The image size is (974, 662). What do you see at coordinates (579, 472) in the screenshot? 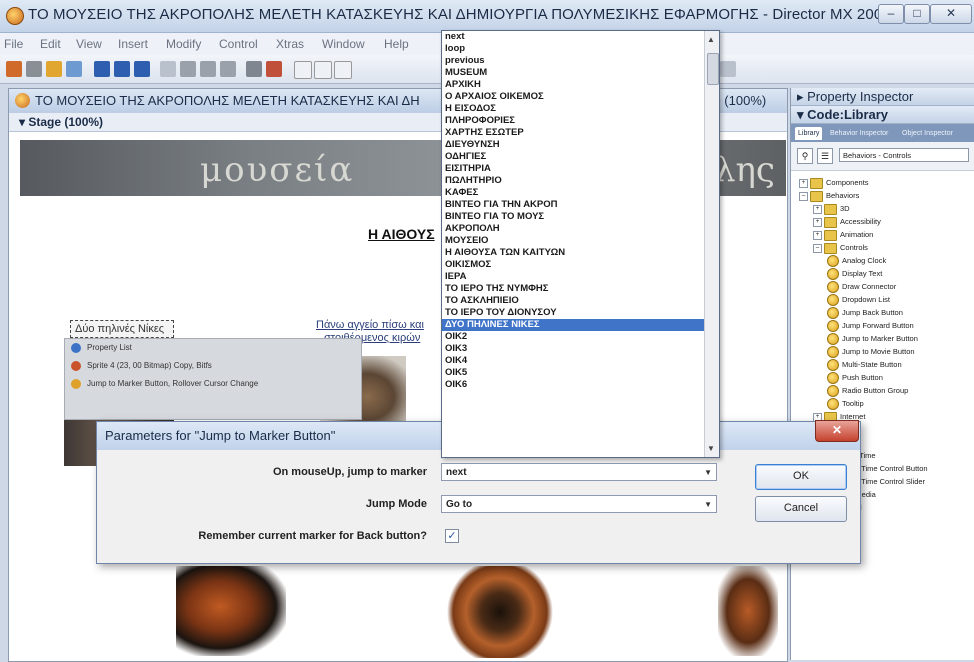
I see `marker-select: next ▼` at bounding box center [579, 472].